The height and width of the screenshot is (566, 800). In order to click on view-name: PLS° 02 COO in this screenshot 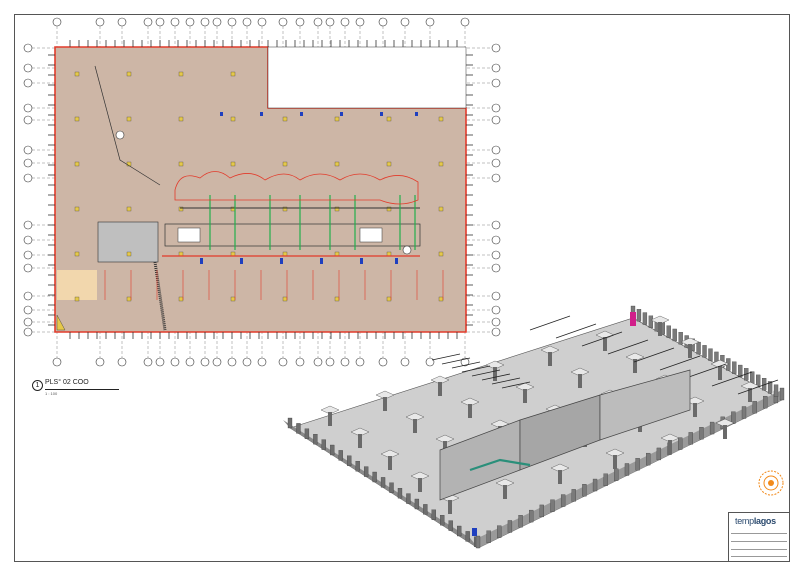, I will do `click(67, 382)`.